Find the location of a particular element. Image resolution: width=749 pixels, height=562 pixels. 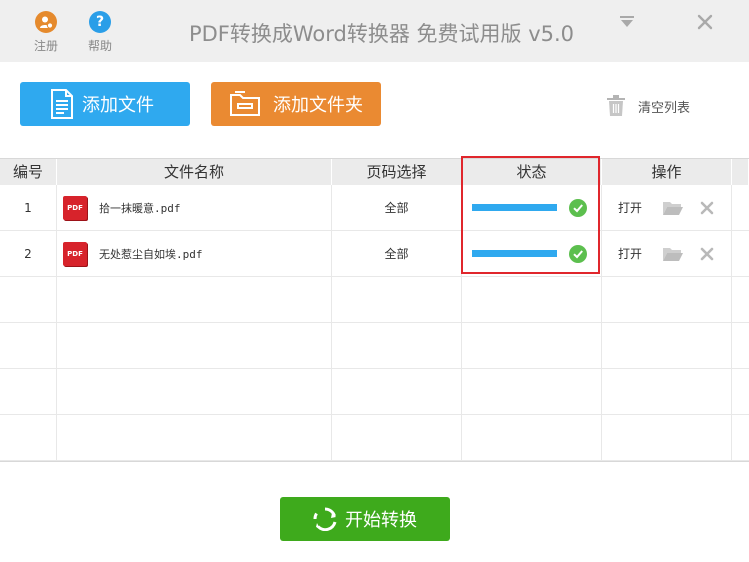

cell-name: PDF 拾一抹暖意.pdf is located at coordinates (194, 207).